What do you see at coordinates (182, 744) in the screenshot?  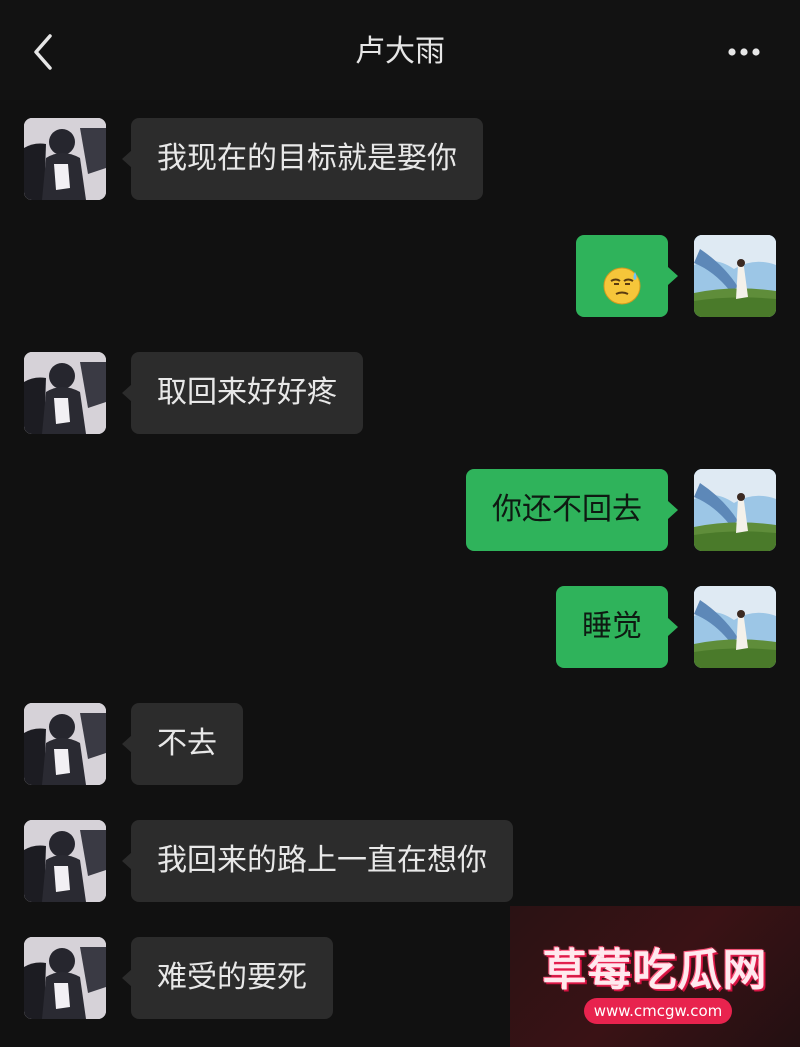 I see `message-bubble-incoming: 不去` at bounding box center [182, 744].